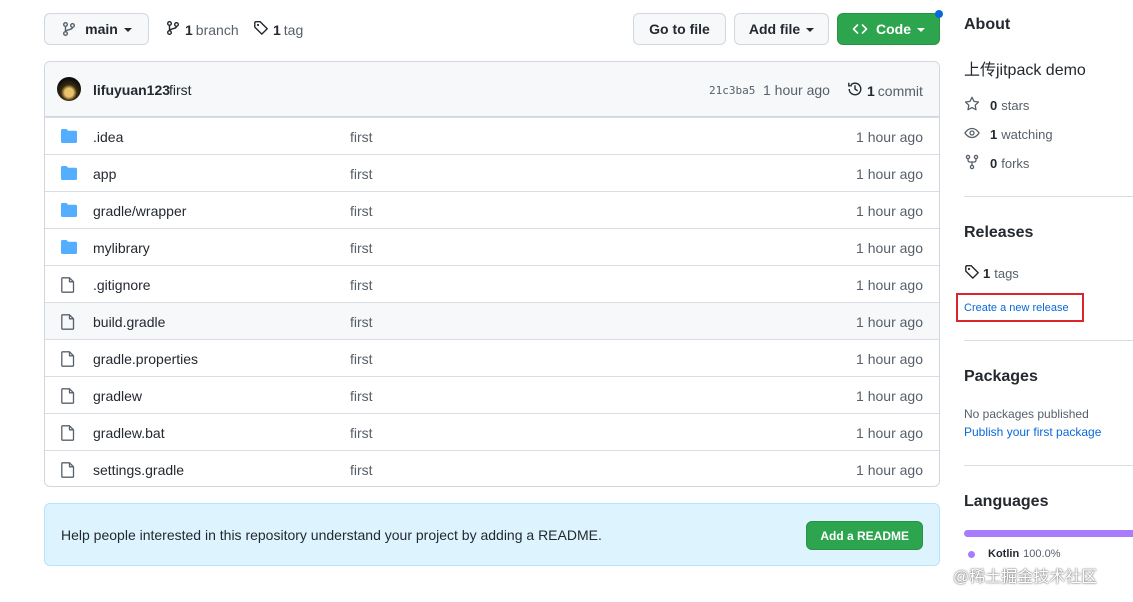 This screenshot has height=602, width=1133. What do you see at coordinates (1020, 307) in the screenshot?
I see `create-release-link: Create a new release` at bounding box center [1020, 307].